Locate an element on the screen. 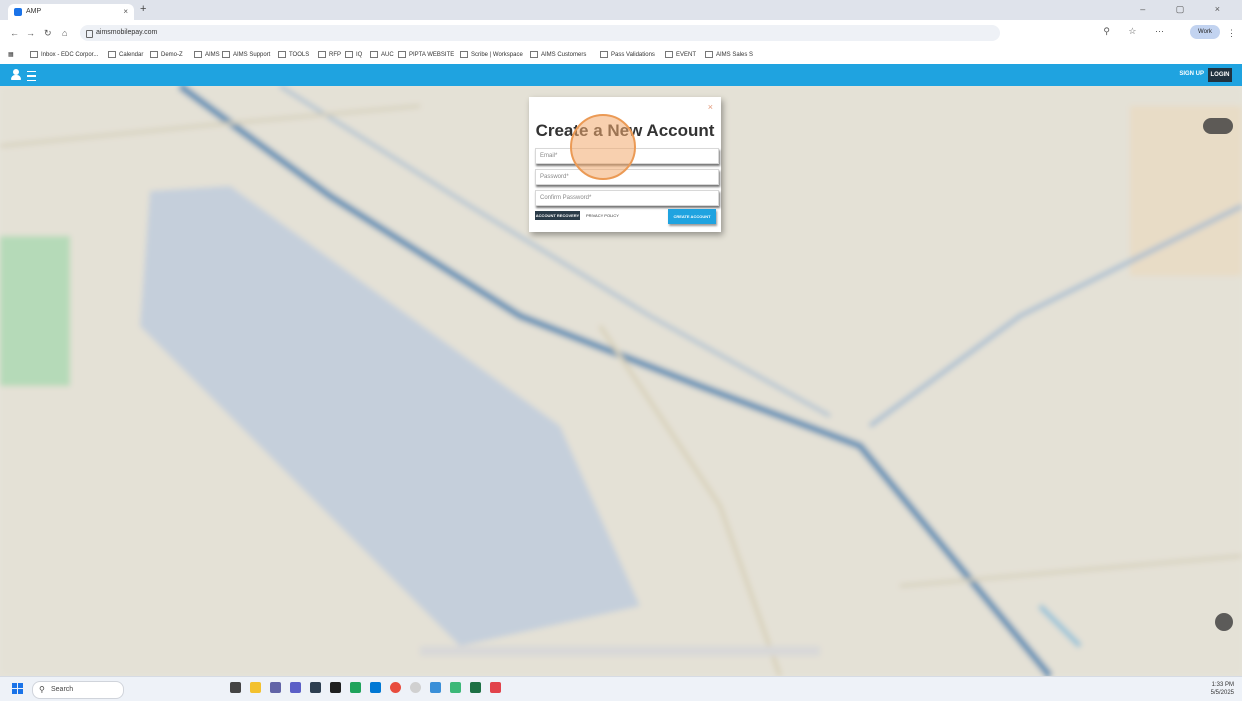 This screenshot has width=1242, height=701. bookmark-label: Calendar is located at coordinates (131, 55).